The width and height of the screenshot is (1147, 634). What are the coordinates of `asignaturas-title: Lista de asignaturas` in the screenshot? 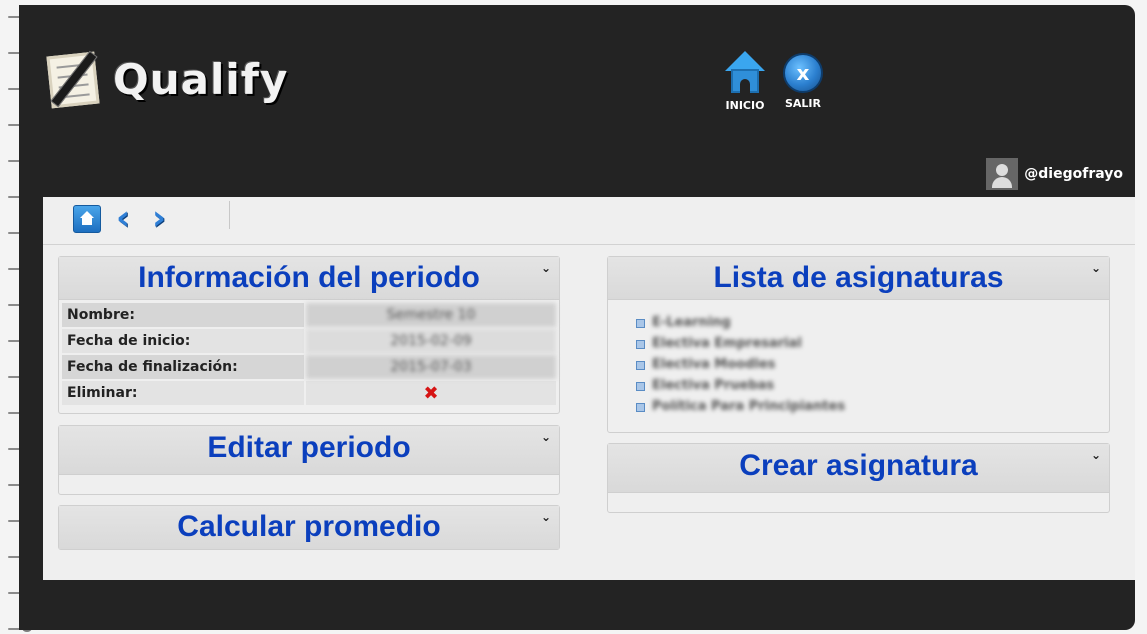 It's located at (858, 277).